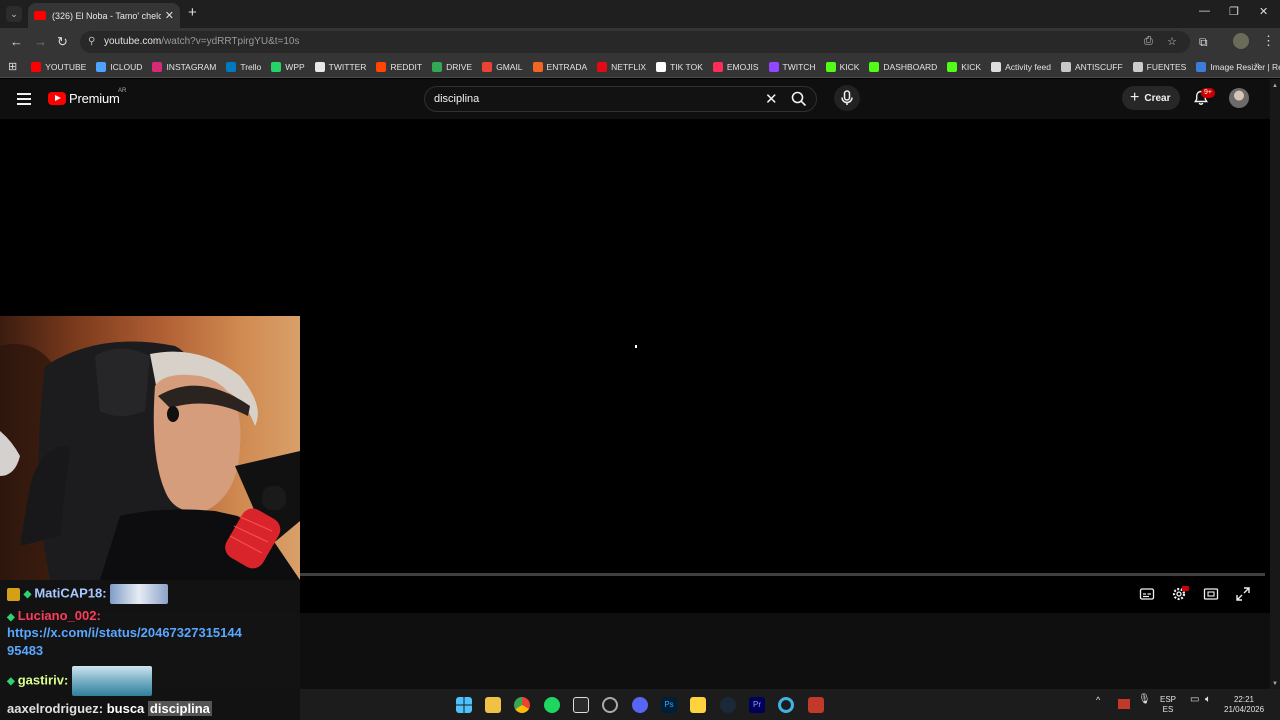 This screenshot has height=720, width=1280. What do you see at coordinates (1135, 97) in the screenshot?
I see `plus-icon: +` at bounding box center [1135, 97].